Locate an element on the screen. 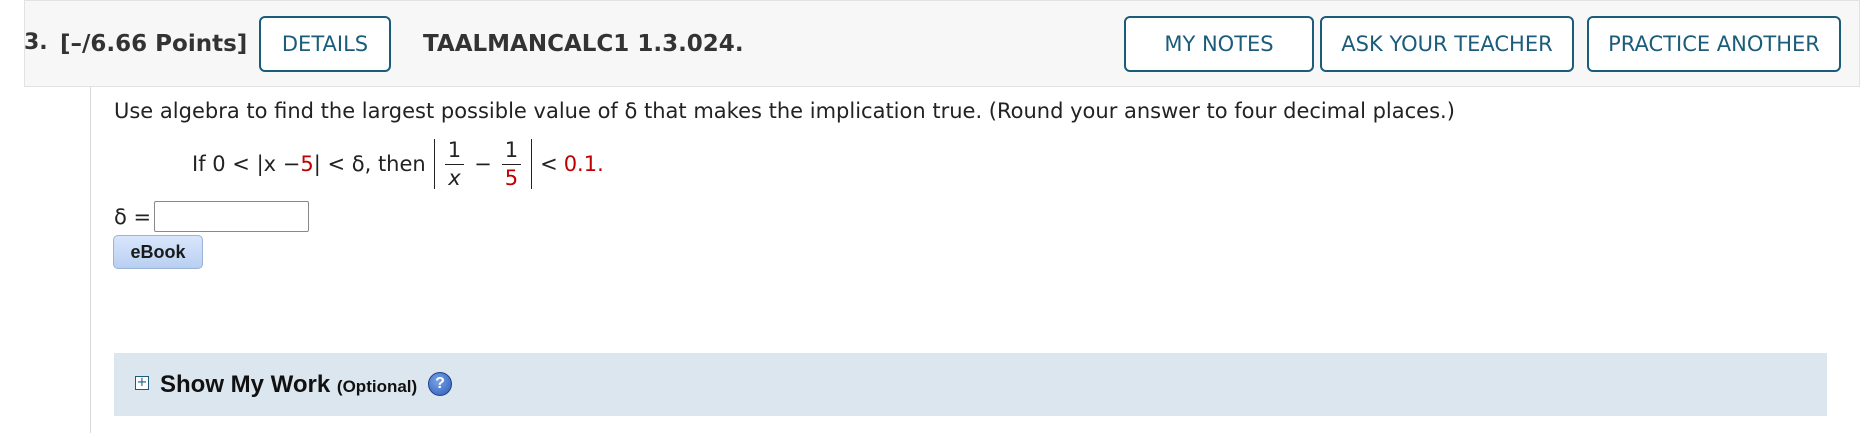 The height and width of the screenshot is (433, 1860). implication-equation: If 0 < |x − 5 | < δ, then 1 x − 1 5 <0.1. is located at coordinates (398, 164).